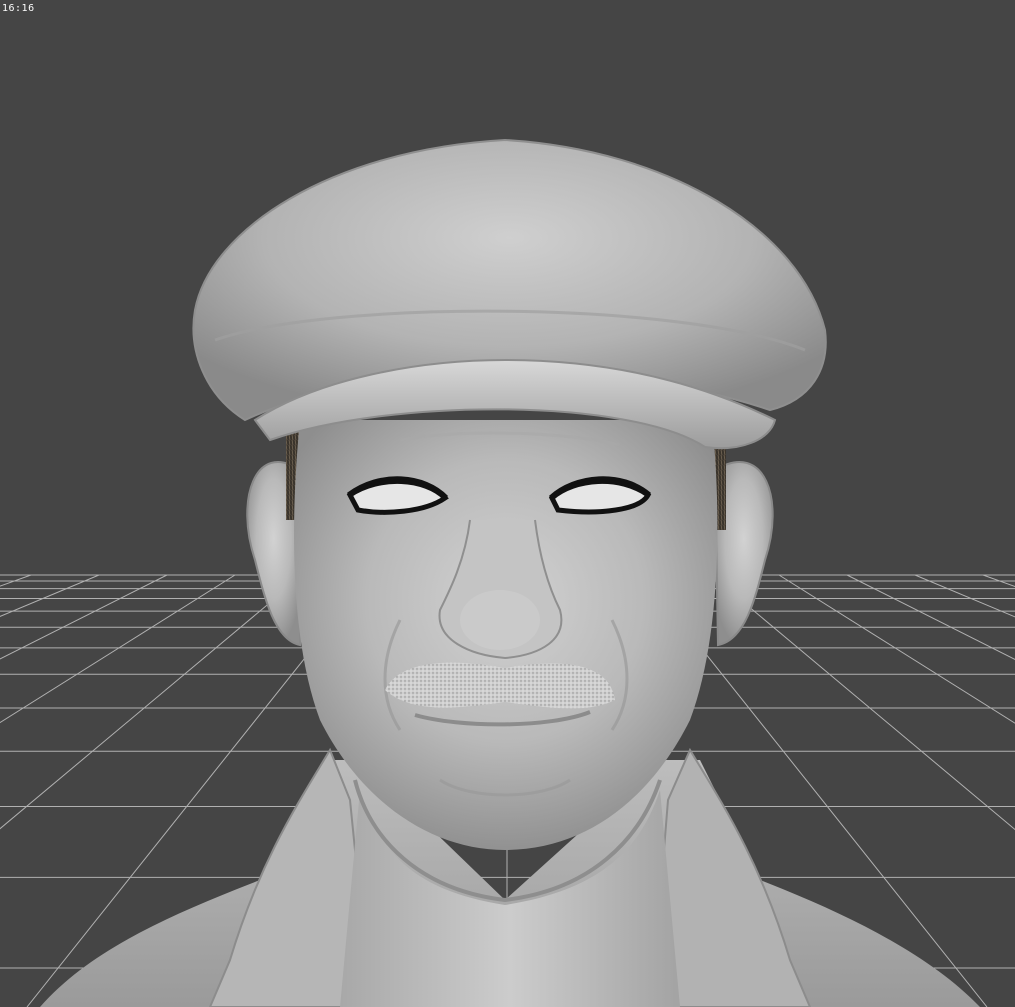  I want to click on hud-timestamp: 16:16, so click(18, 8).